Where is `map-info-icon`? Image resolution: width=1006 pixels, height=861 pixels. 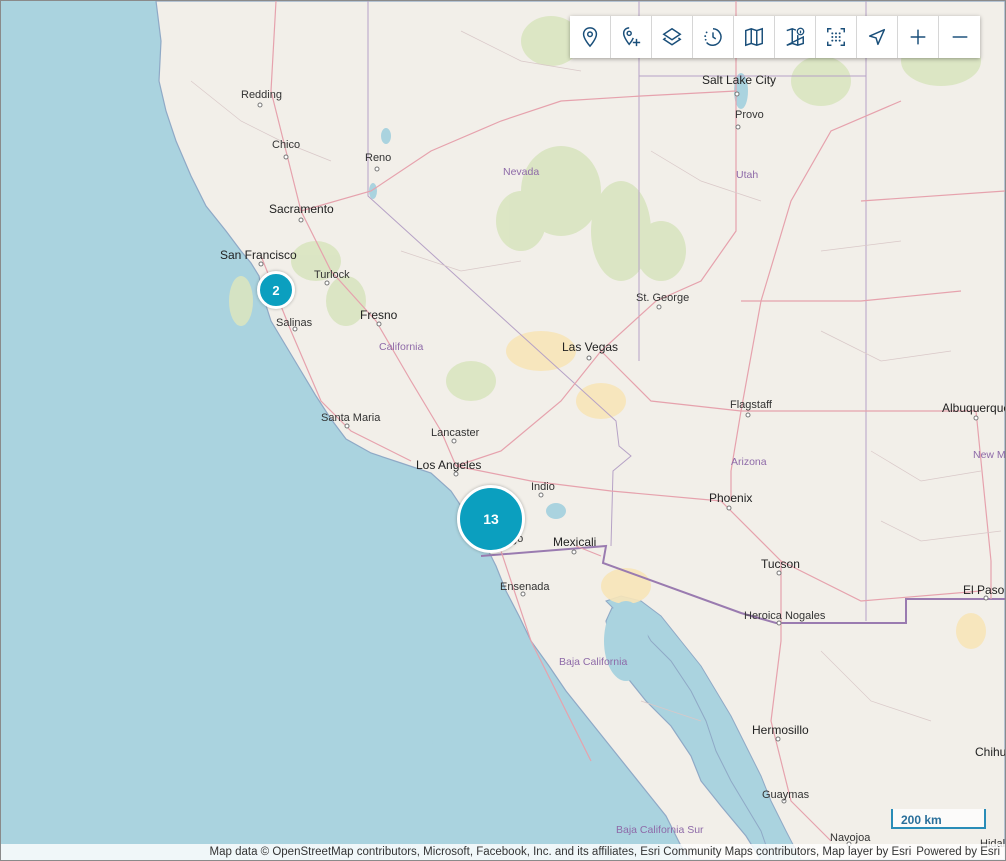 map-info-icon is located at coordinates (795, 37).